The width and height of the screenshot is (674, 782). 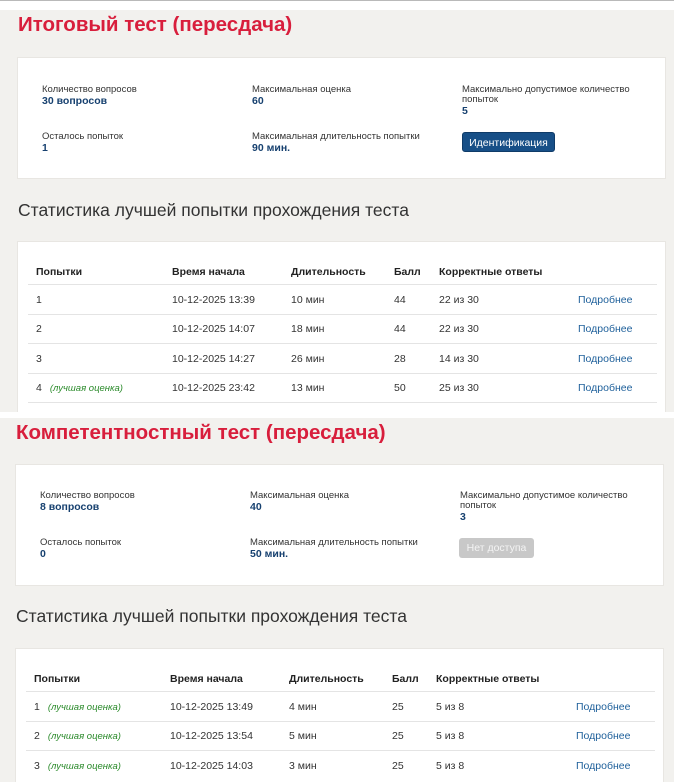 What do you see at coordinates (37, 707) in the screenshot?
I see `attempt-number: 1` at bounding box center [37, 707].